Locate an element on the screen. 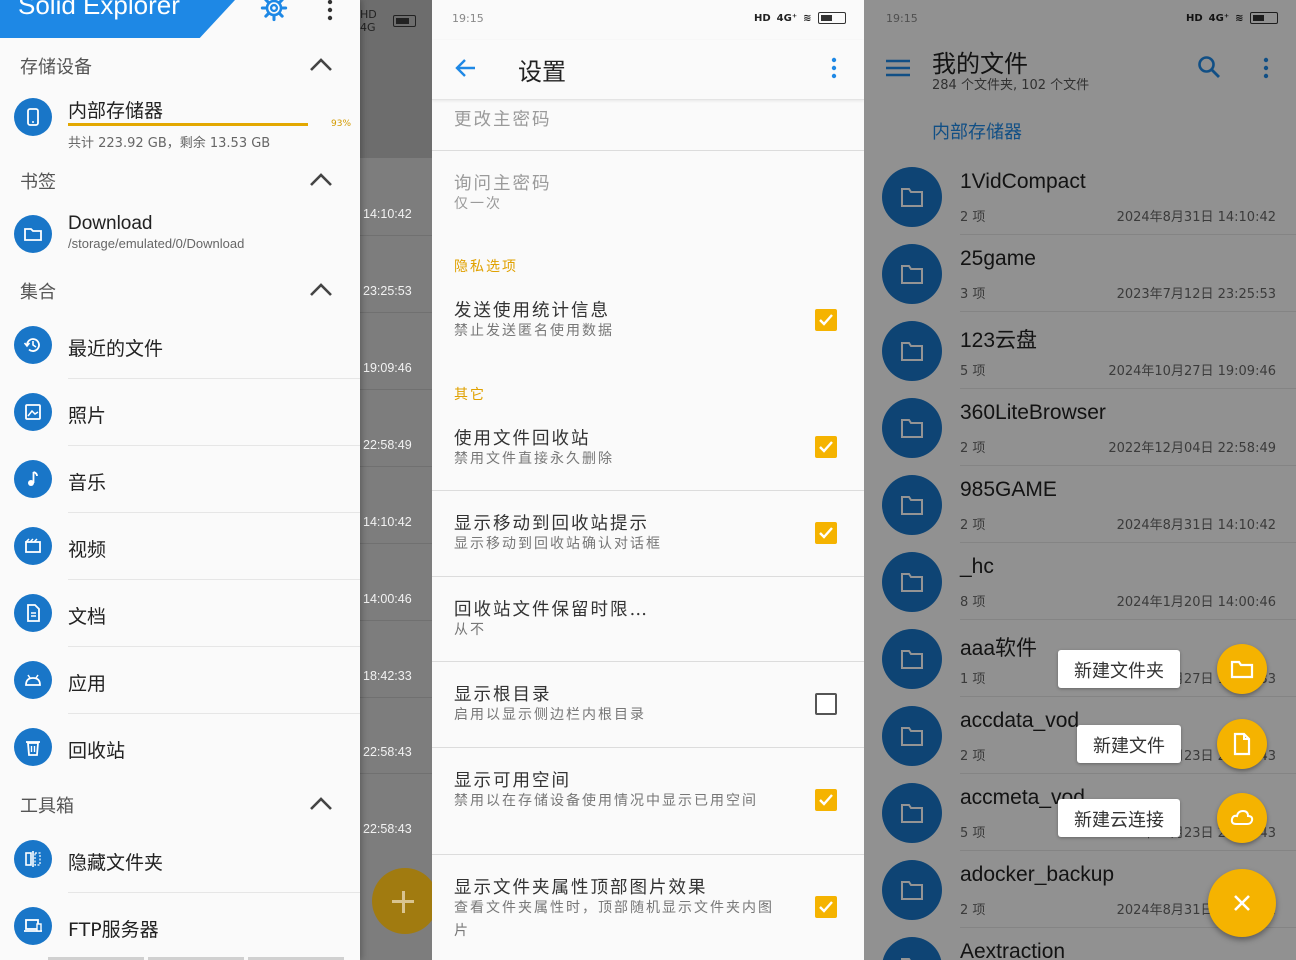 This screenshot has width=1296, height=960. setting-show-free-space: 显示可用空间 禁用以在存储设备使用情况中显示已用空间 is located at coordinates (648, 801).